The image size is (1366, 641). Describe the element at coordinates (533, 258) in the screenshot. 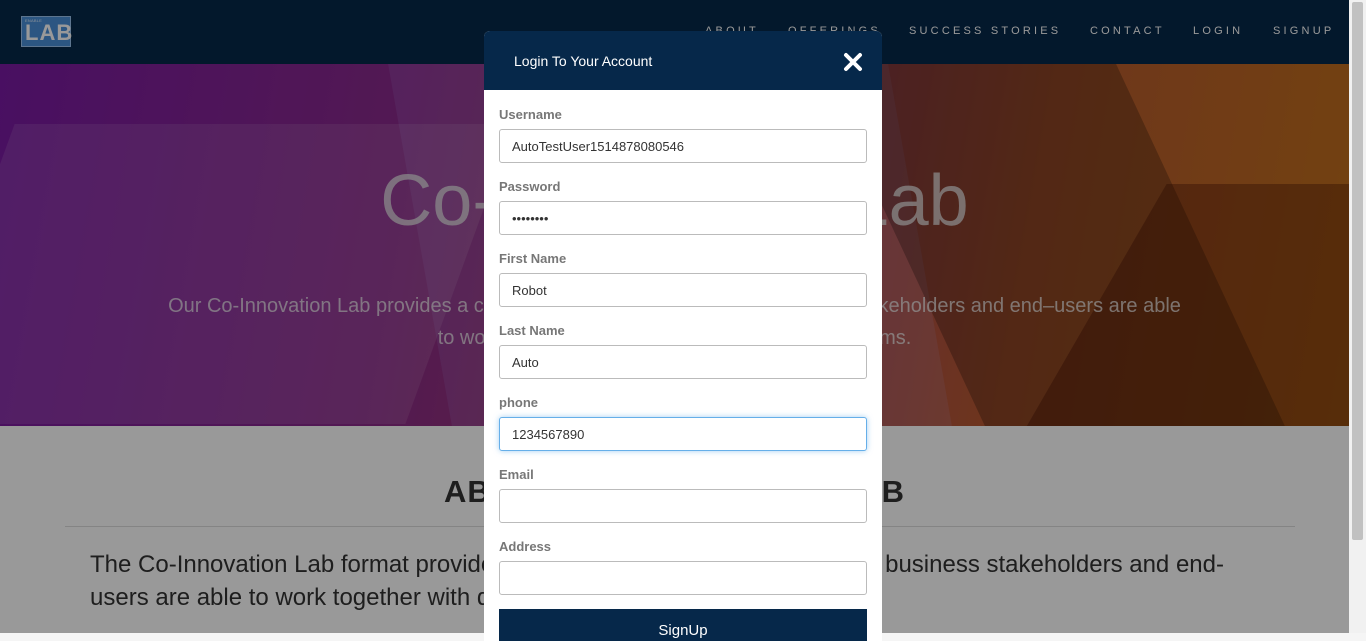

I see `first-name-label: First Name` at that location.